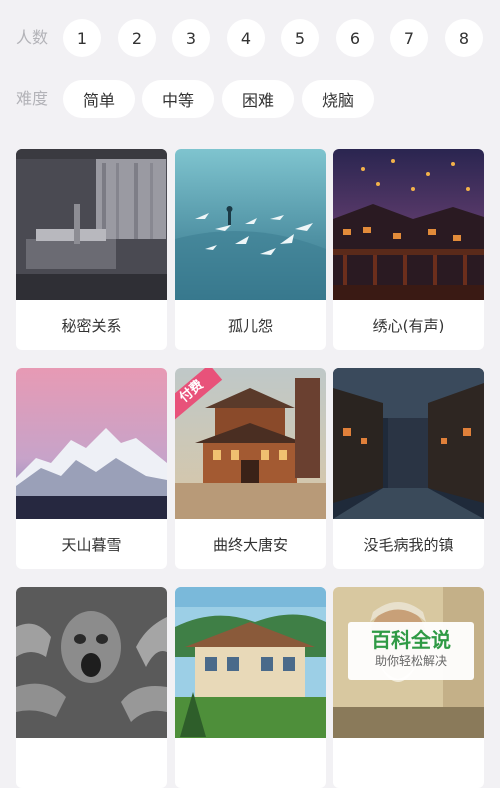  Describe the element at coordinates (258, 99) in the screenshot. I see `difficulty-hard: 困难` at that location.